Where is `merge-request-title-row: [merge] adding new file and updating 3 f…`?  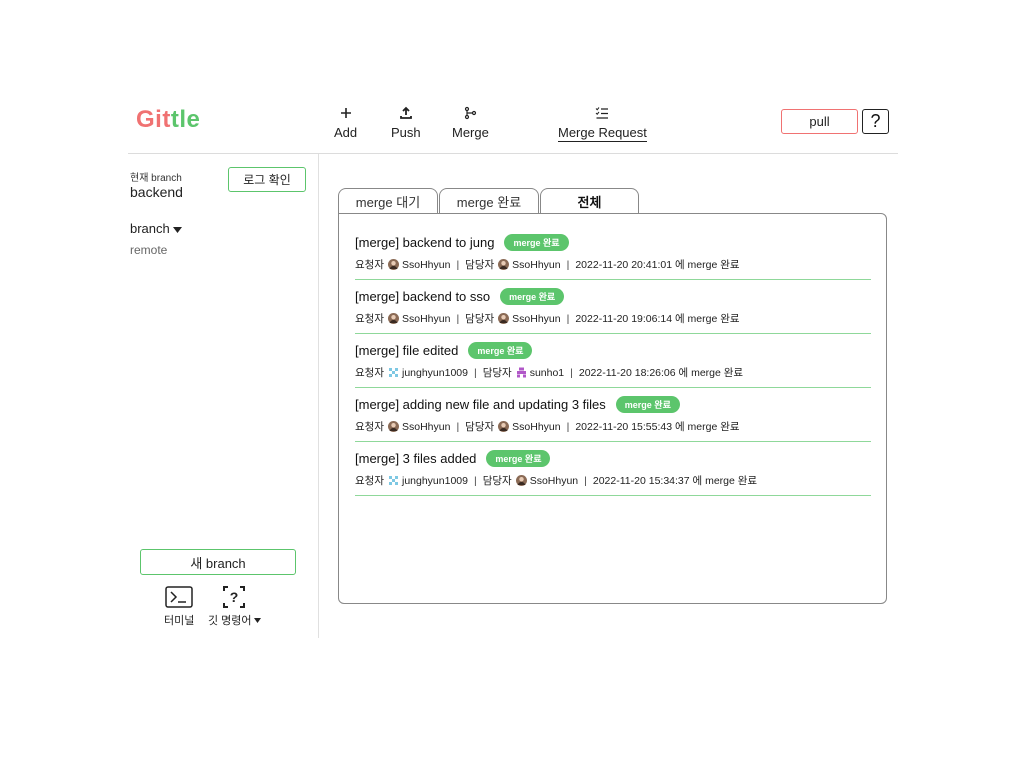 merge-request-title-row: [merge] adding new file and updating 3 f… is located at coordinates (517, 404).